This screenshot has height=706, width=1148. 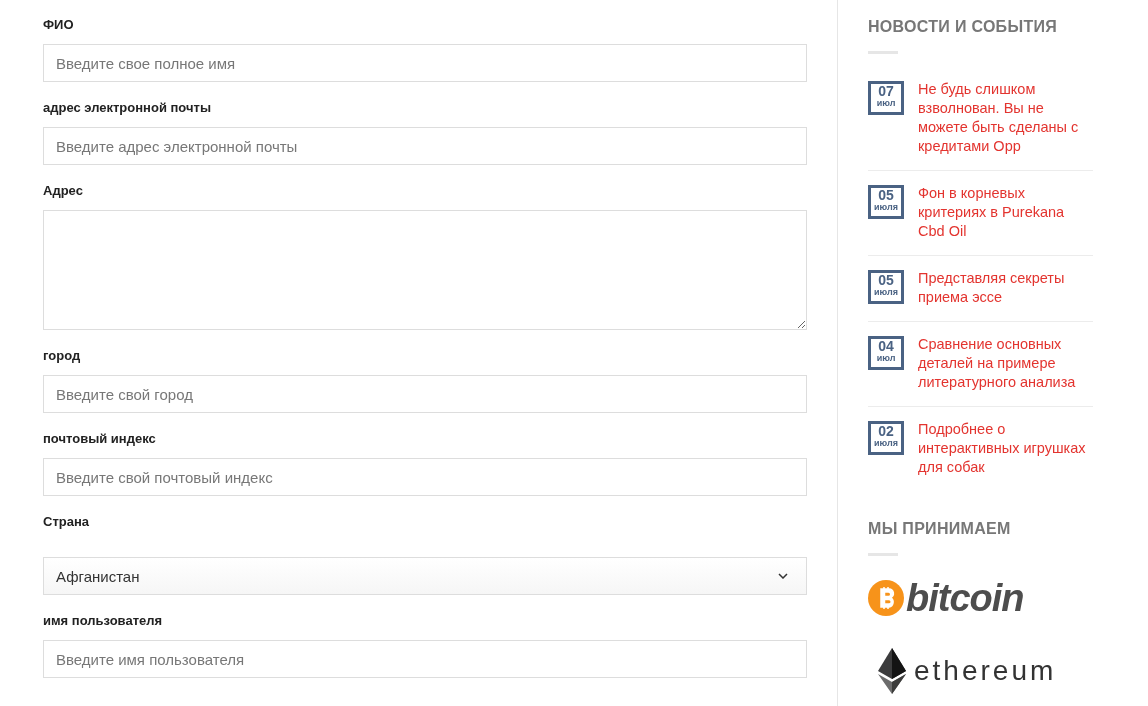 I want to click on field-label: адрес электронной почты, so click(x=127, y=108).